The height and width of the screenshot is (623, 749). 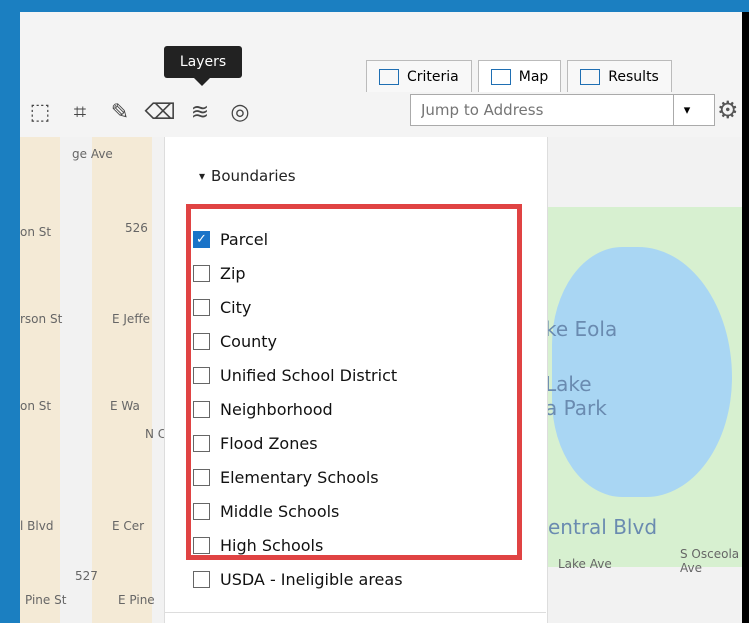 What do you see at coordinates (389, 76) in the screenshot?
I see `sliders-icon` at bounding box center [389, 76].